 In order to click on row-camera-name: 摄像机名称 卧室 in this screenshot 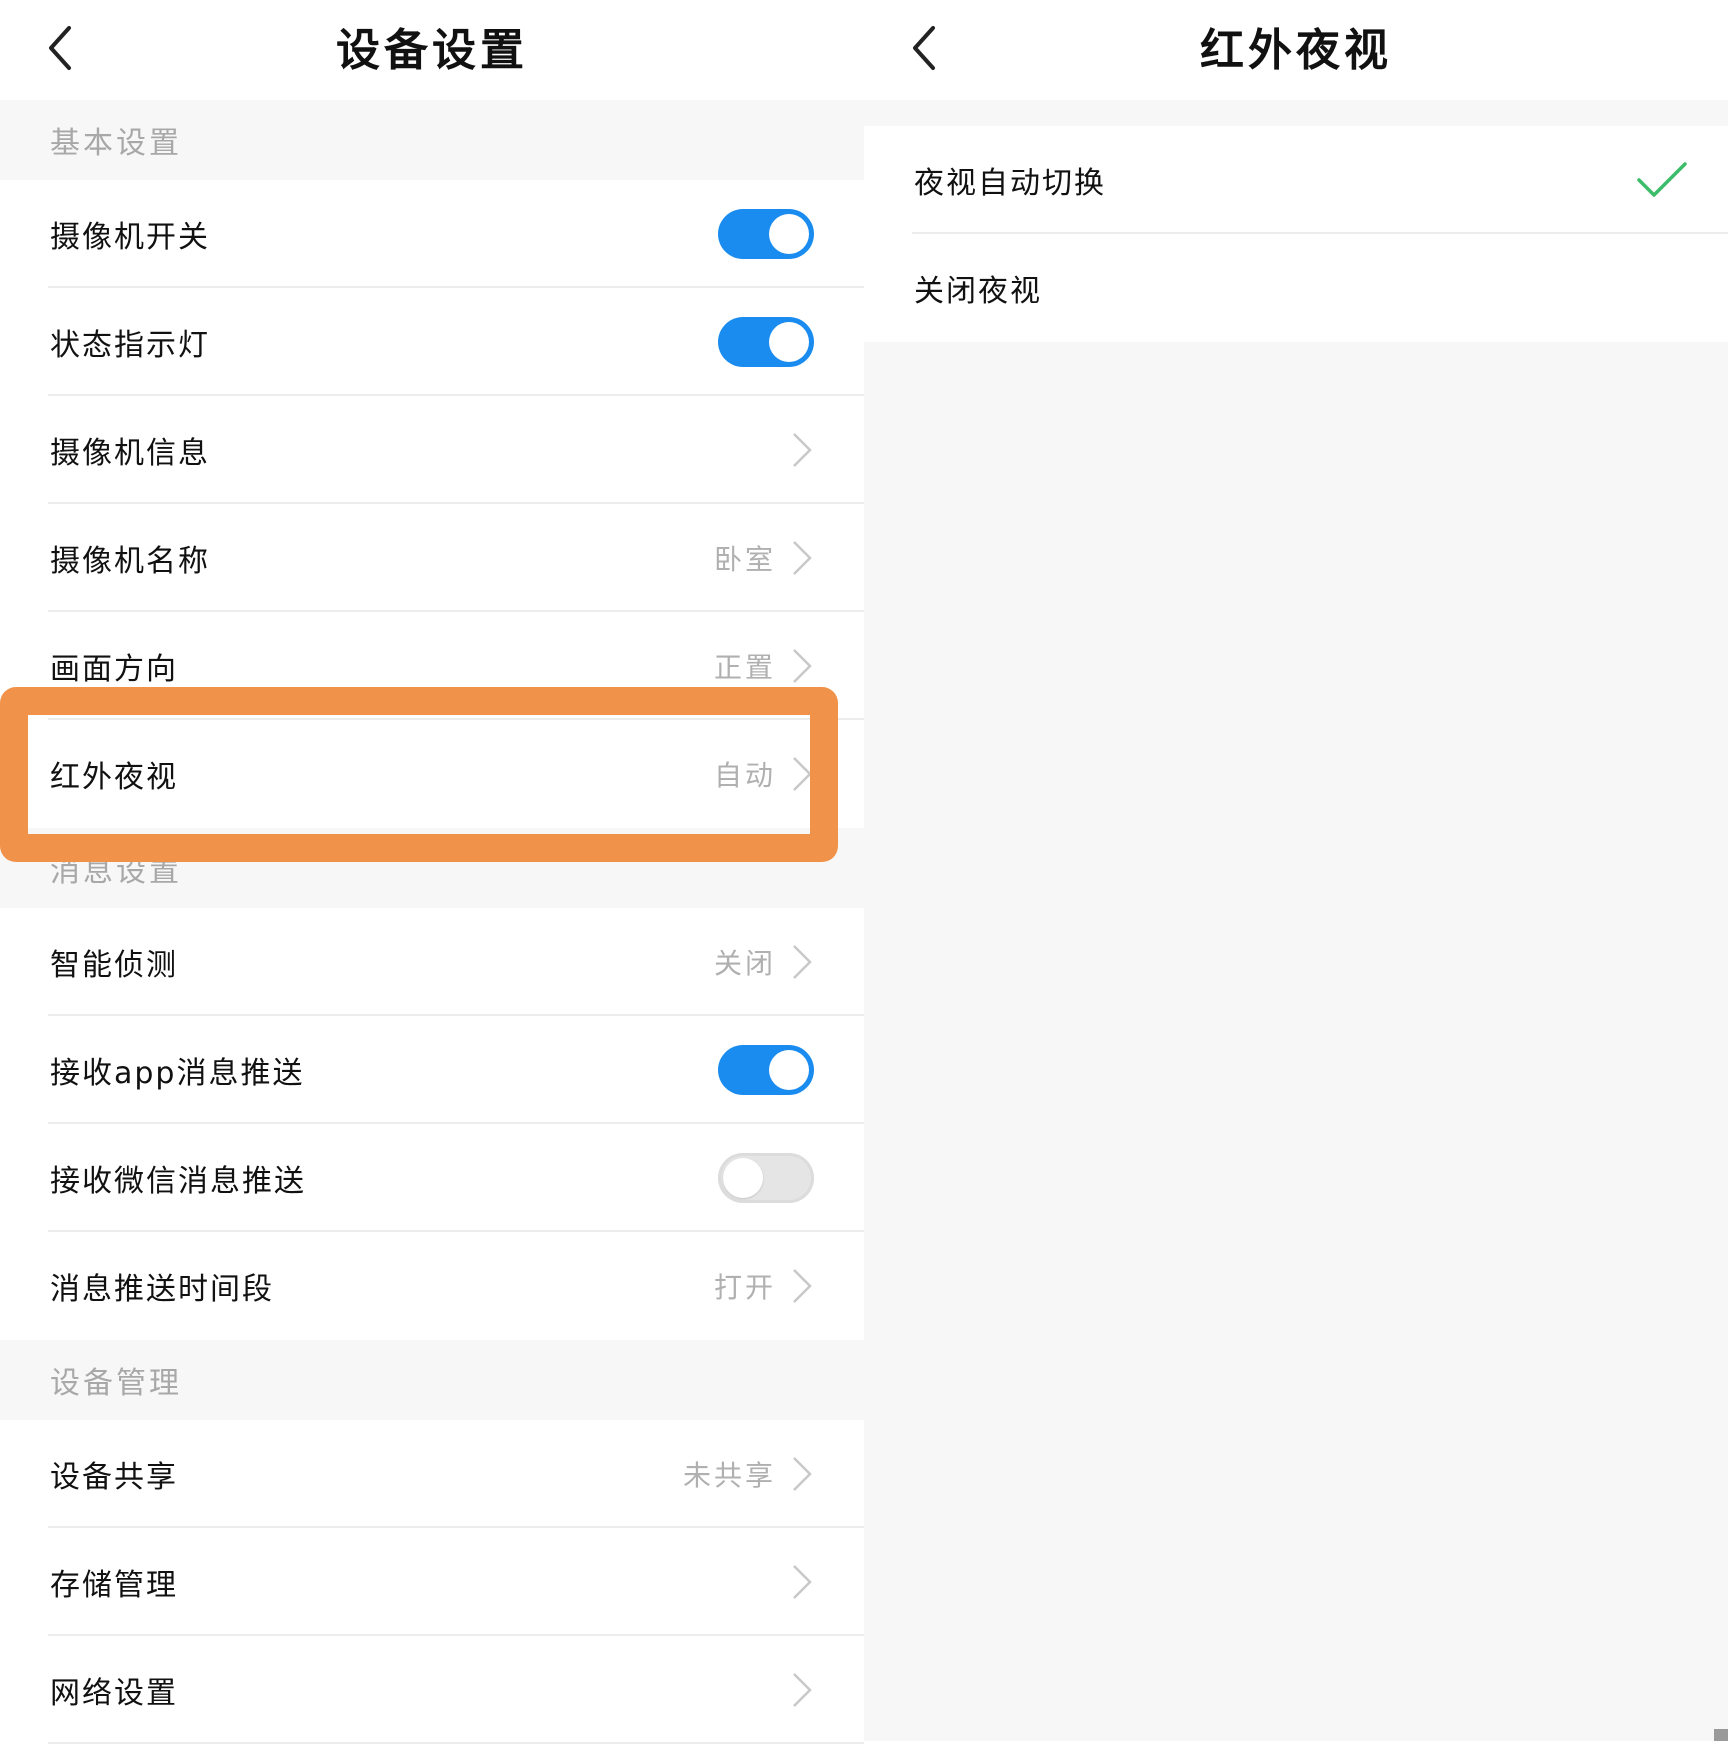, I will do `click(432, 558)`.